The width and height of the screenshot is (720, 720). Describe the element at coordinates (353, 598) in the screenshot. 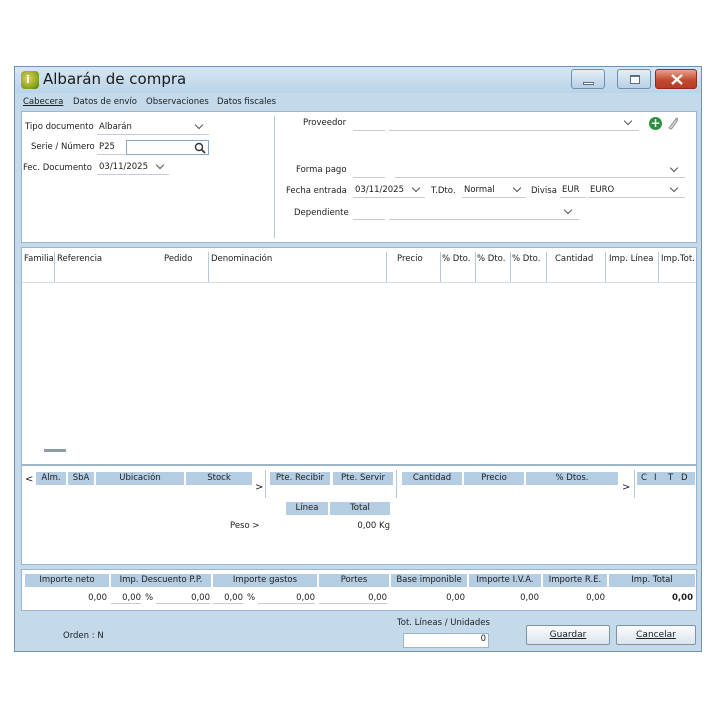

I see `portes-value: 0,00` at that location.